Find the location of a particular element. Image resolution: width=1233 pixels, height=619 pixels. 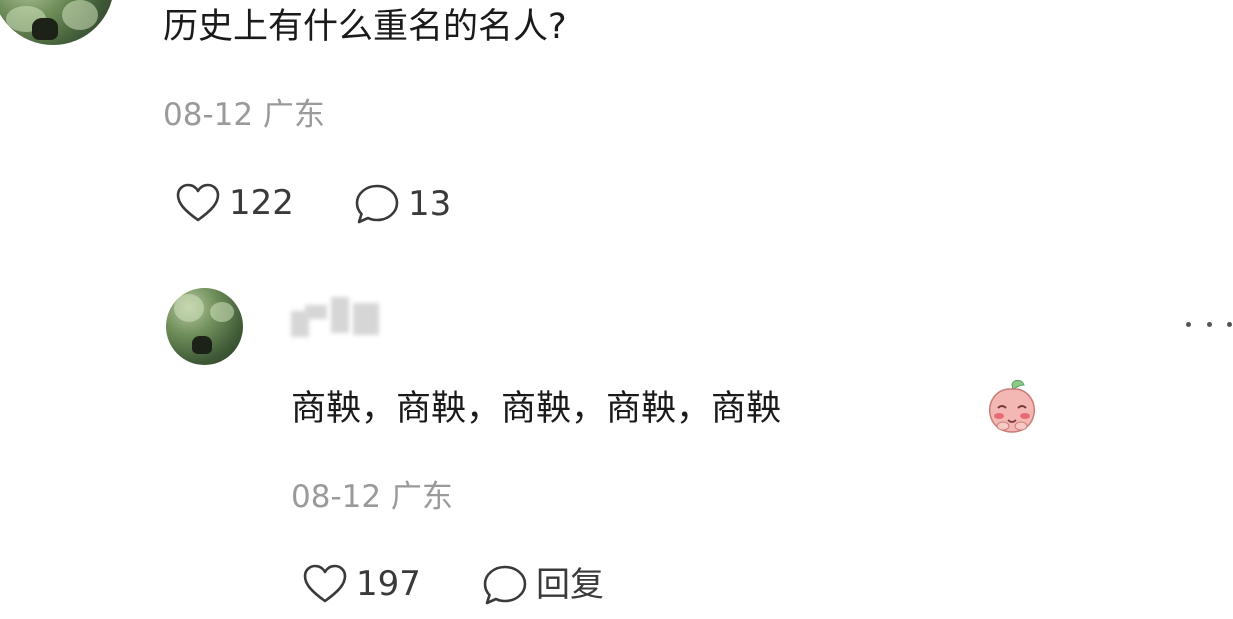

replier-name-redacted is located at coordinates (337, 316).